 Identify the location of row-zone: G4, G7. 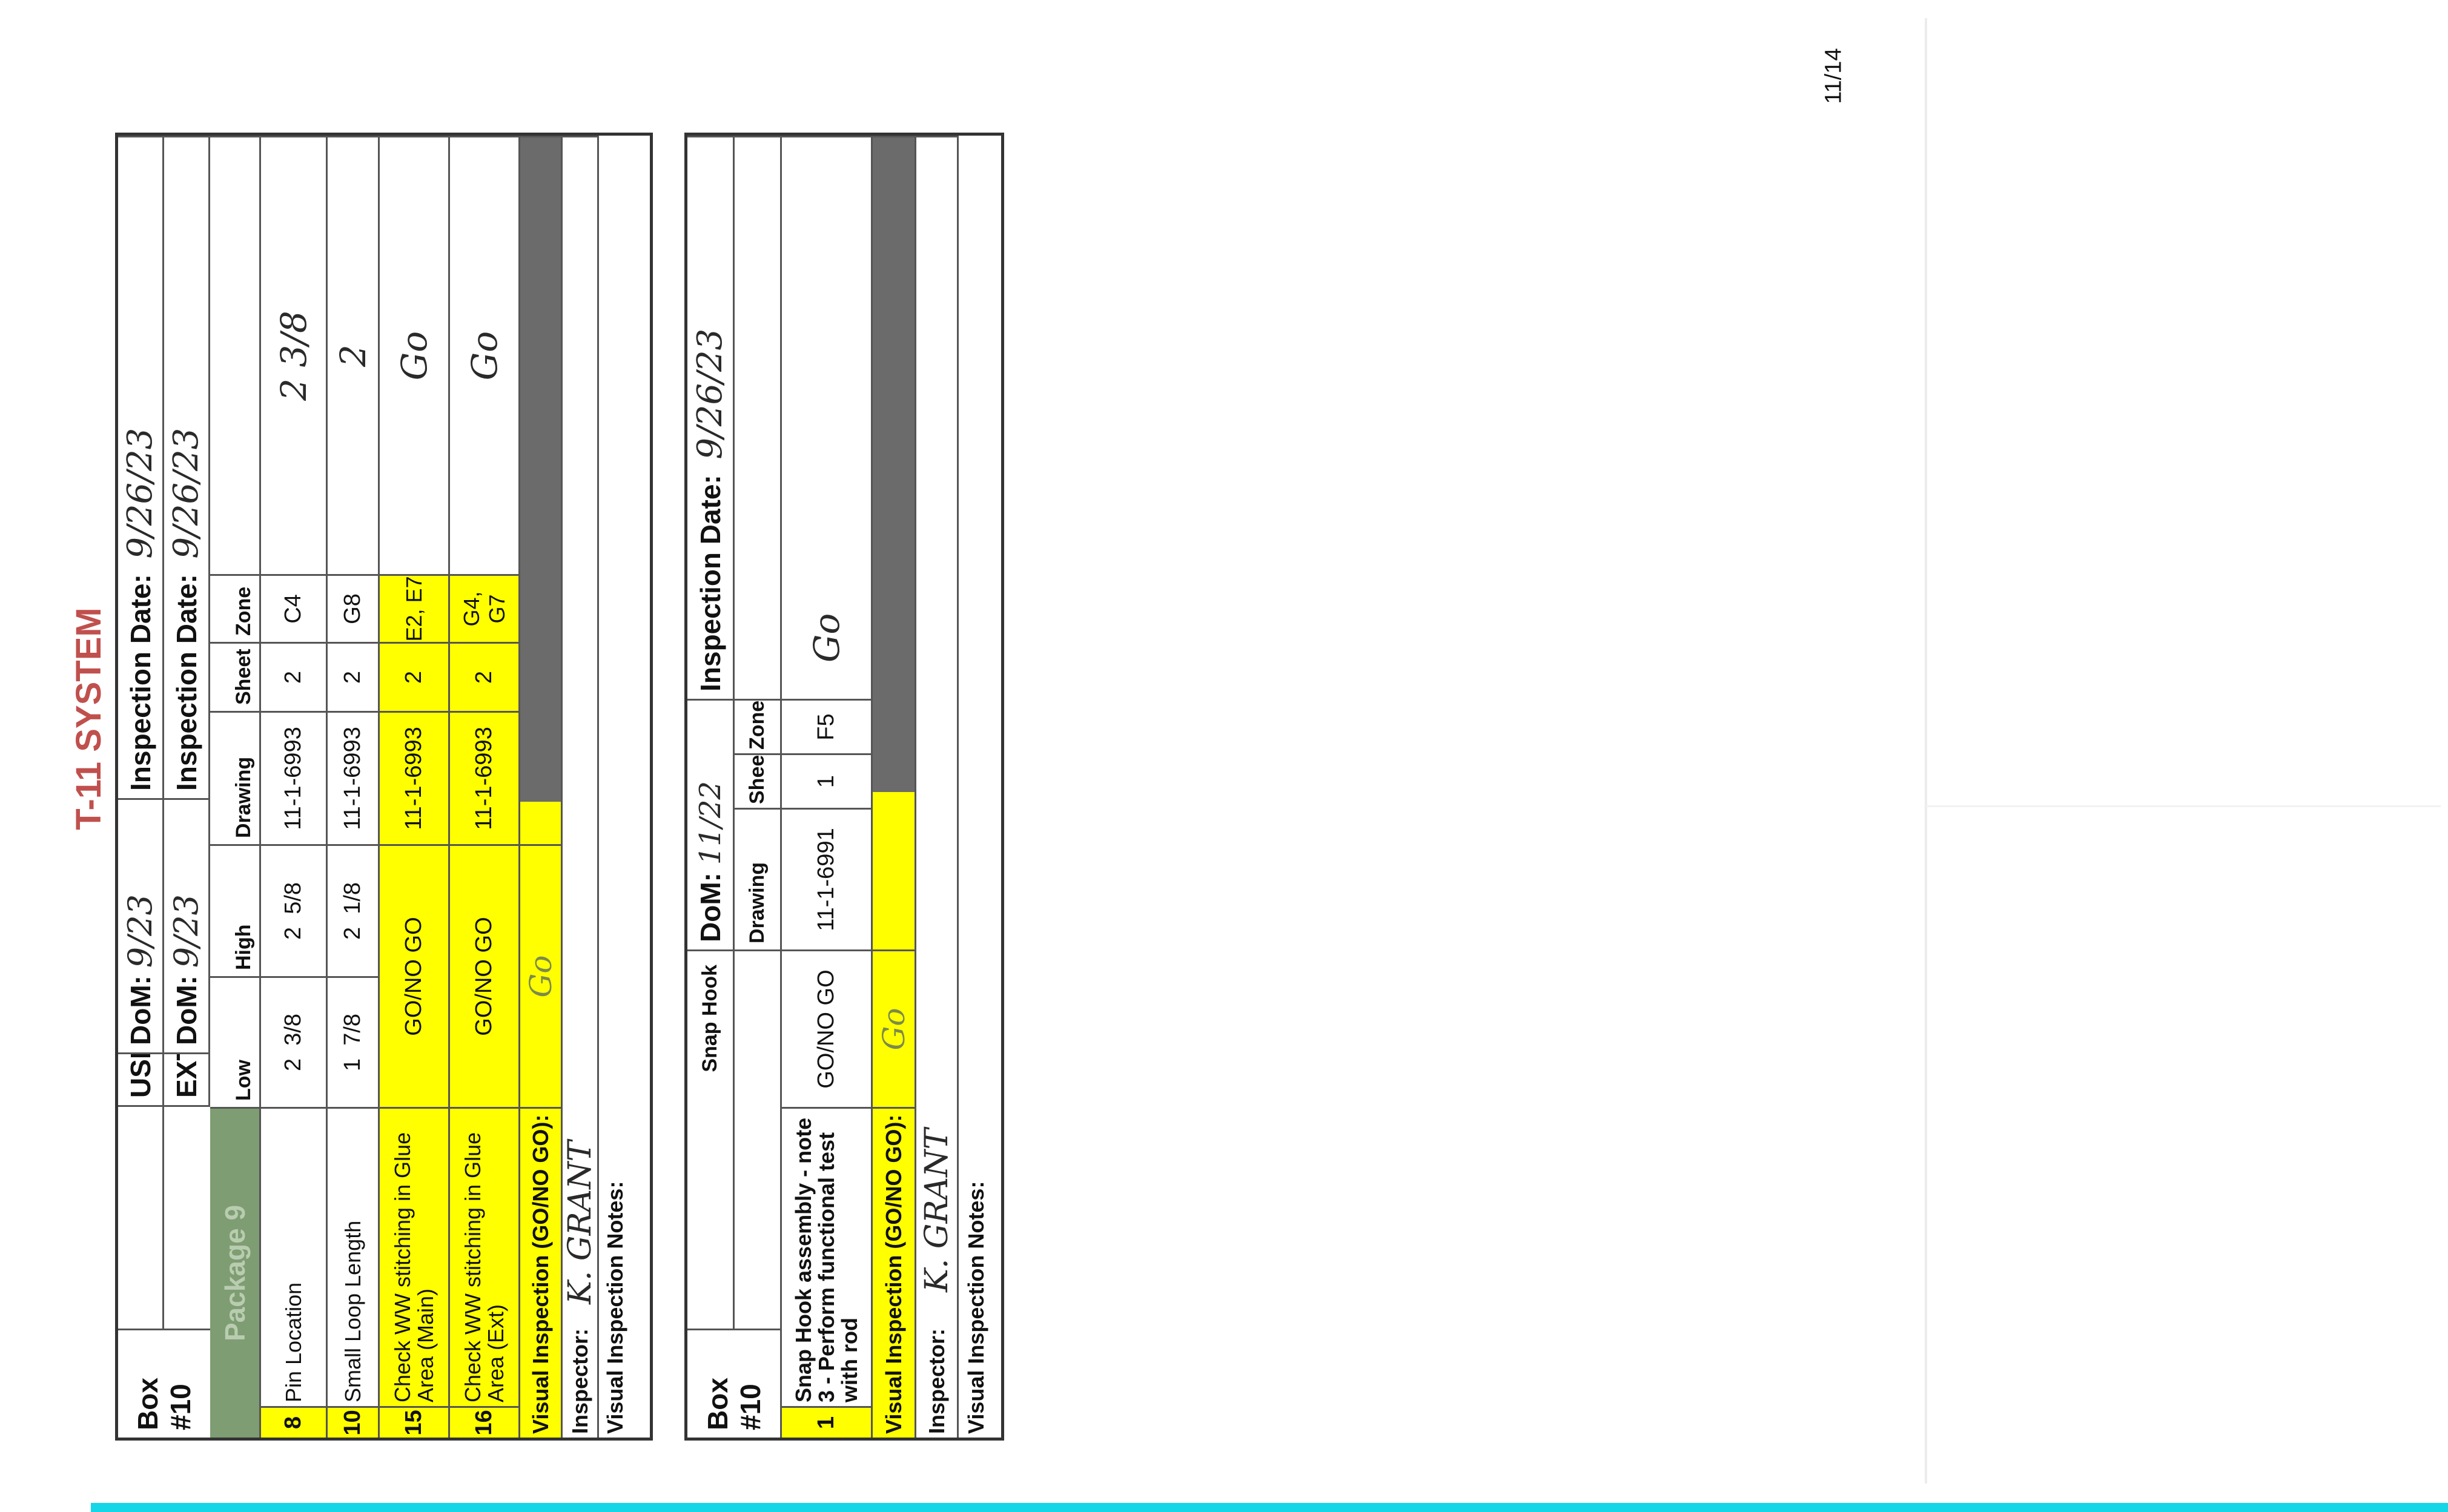
(485, 608).